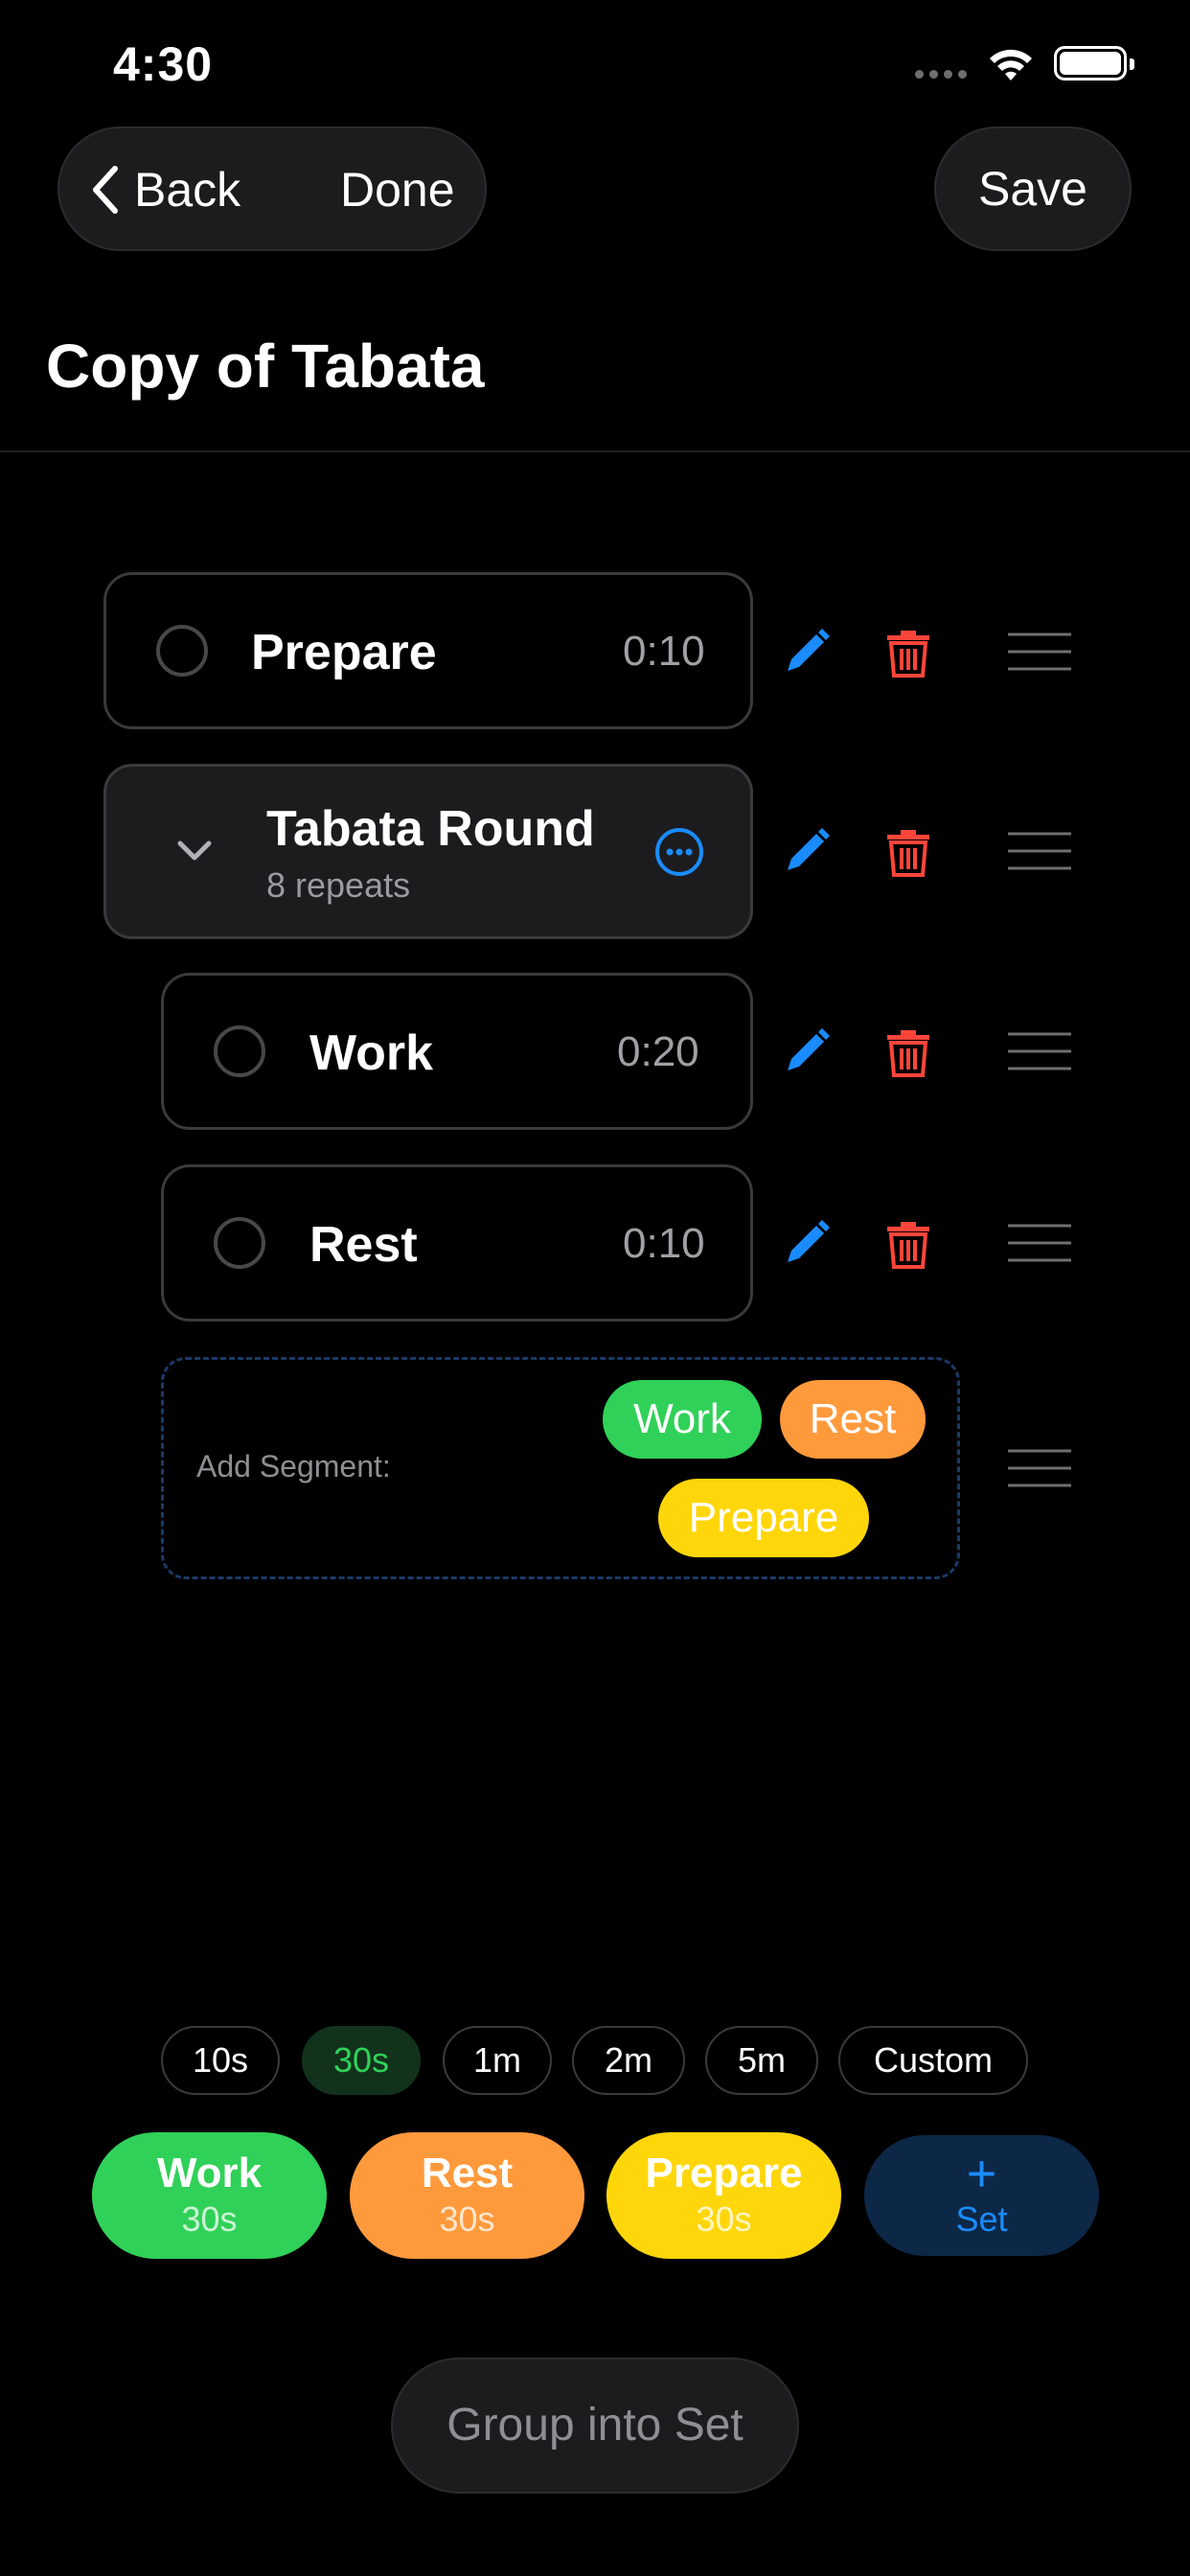 This screenshot has height=2576, width=1190. Describe the element at coordinates (344, 652) in the screenshot. I see `segment-name: Prepare` at that location.